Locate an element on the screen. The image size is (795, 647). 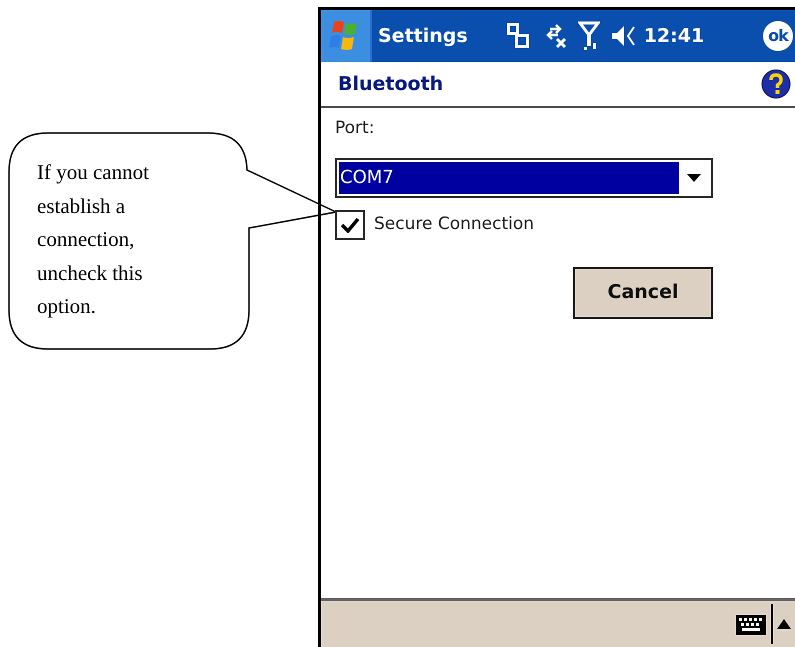
clock-time: 12:41 is located at coordinates (674, 36).